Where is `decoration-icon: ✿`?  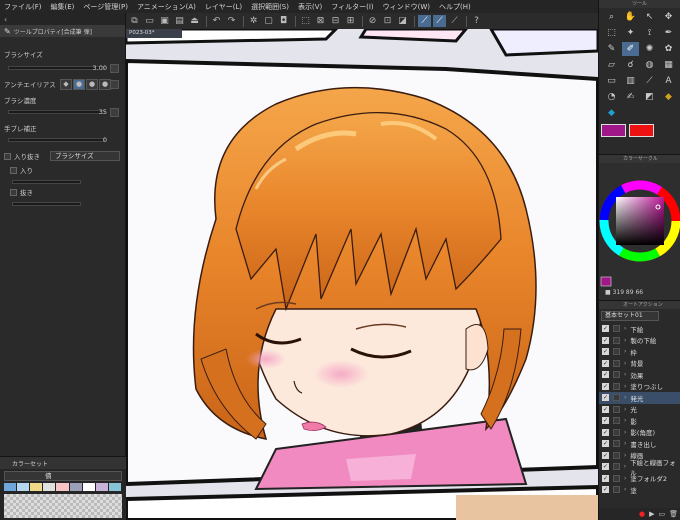 decoration-icon: ✿ is located at coordinates (668, 49).